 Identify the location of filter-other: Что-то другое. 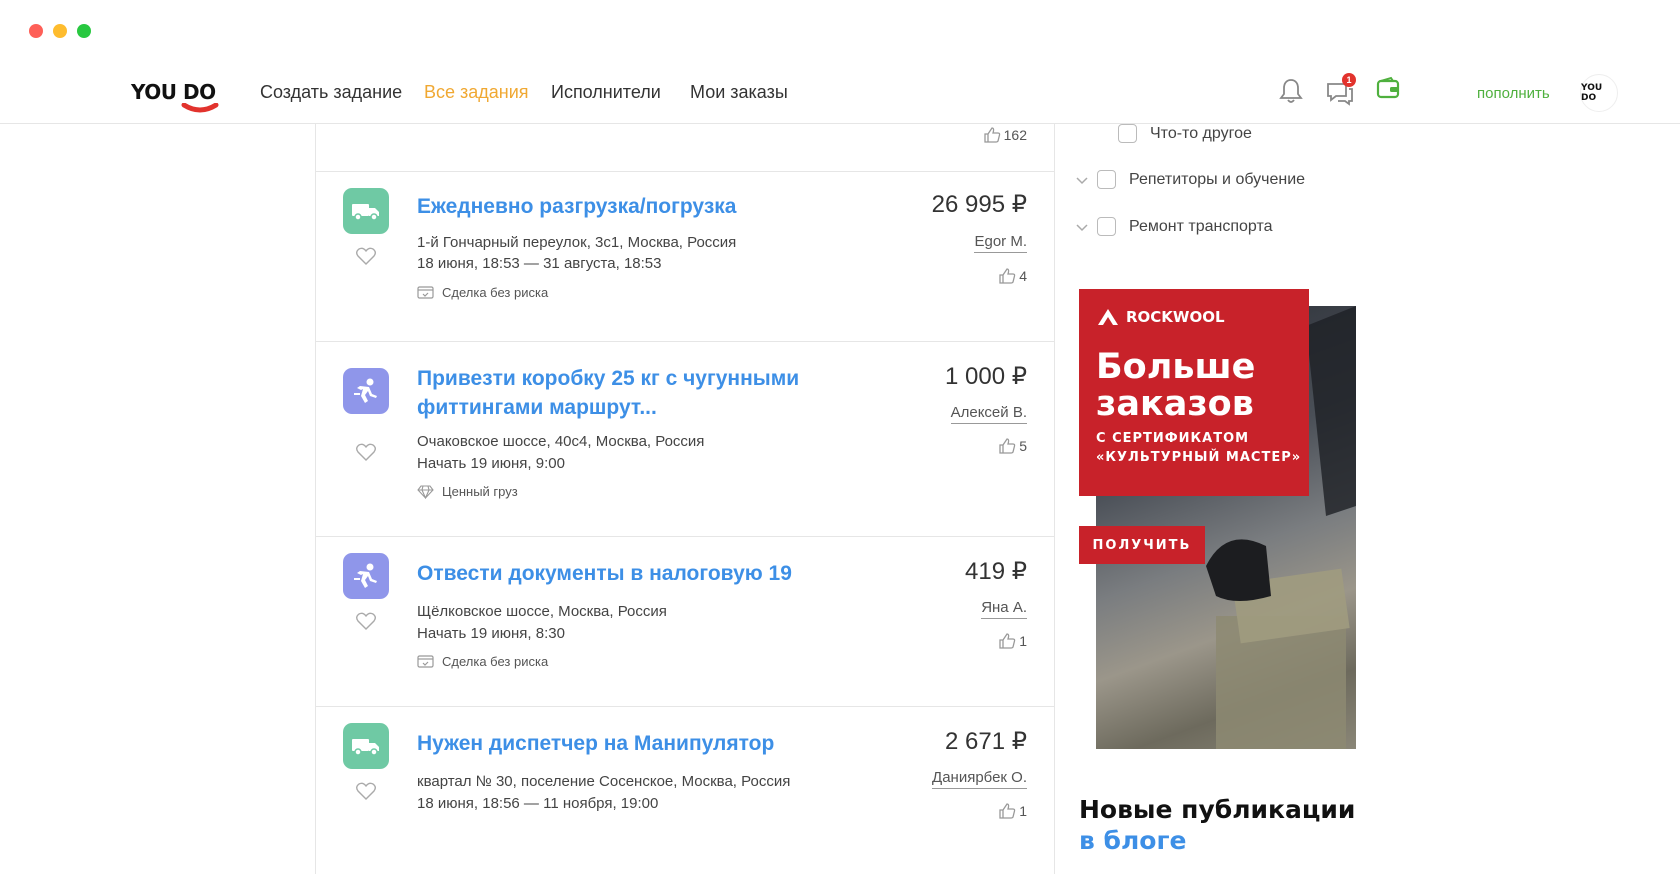
(1185, 133).